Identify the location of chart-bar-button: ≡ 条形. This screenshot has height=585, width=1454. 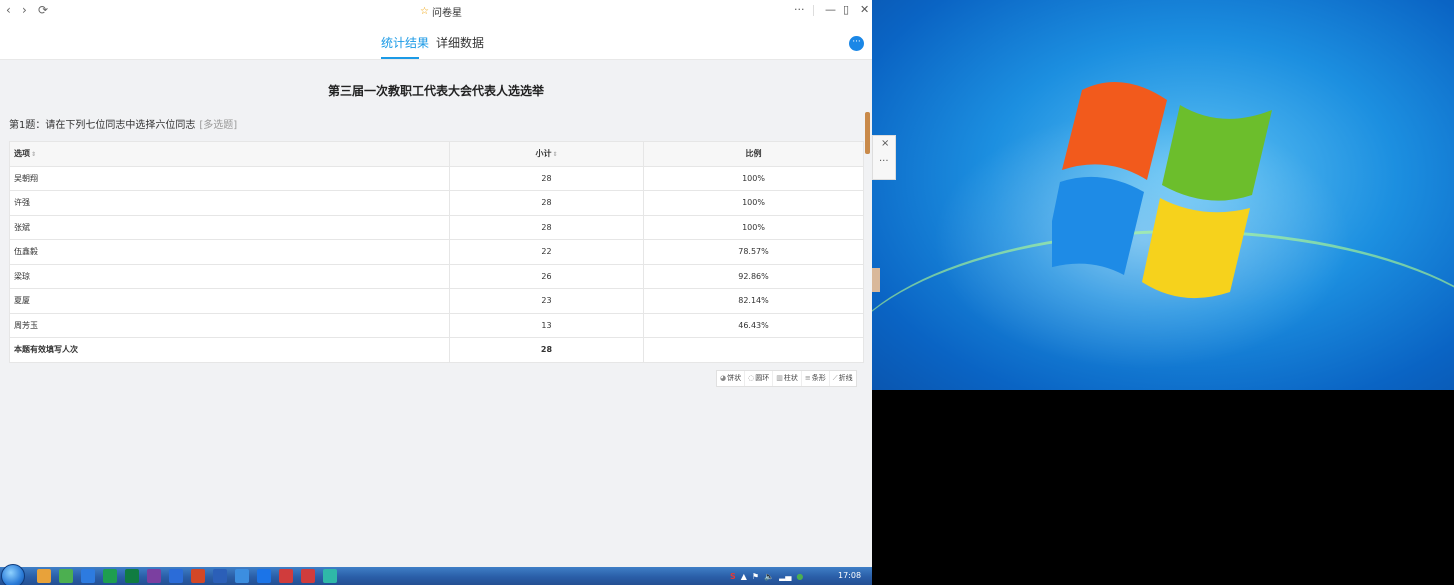
(816, 378).